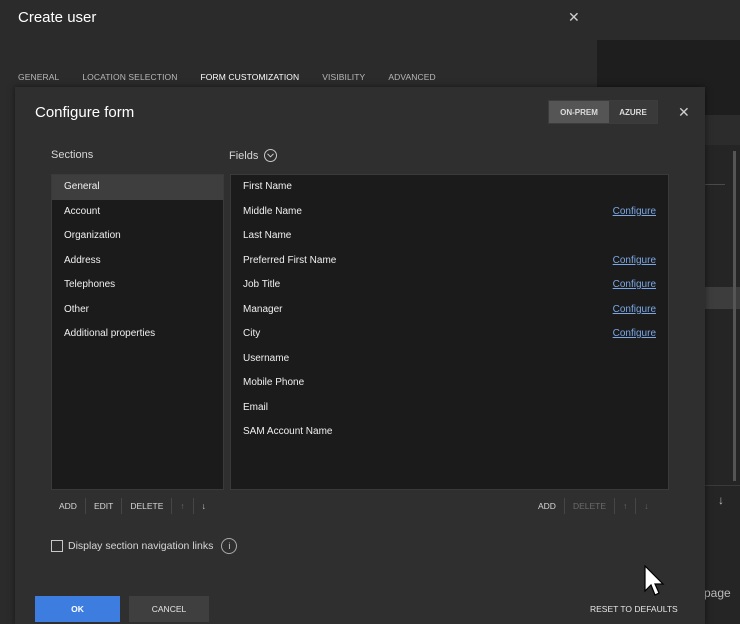  What do you see at coordinates (263, 309) in the screenshot?
I see `field-name: Manager` at bounding box center [263, 309].